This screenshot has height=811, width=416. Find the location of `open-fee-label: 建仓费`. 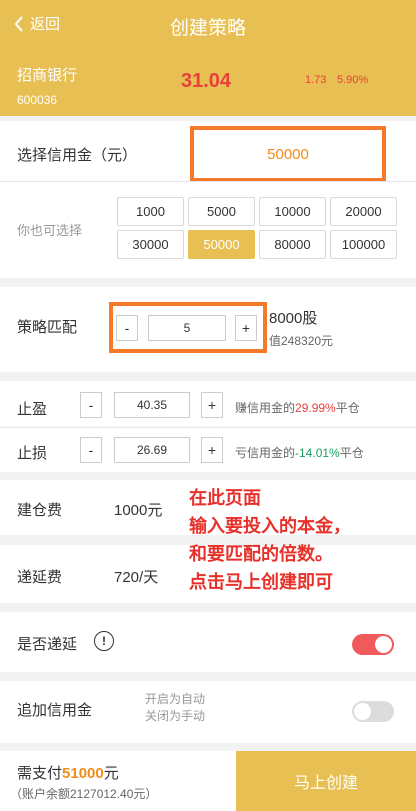

open-fee-label: 建仓费 is located at coordinates (40, 510).